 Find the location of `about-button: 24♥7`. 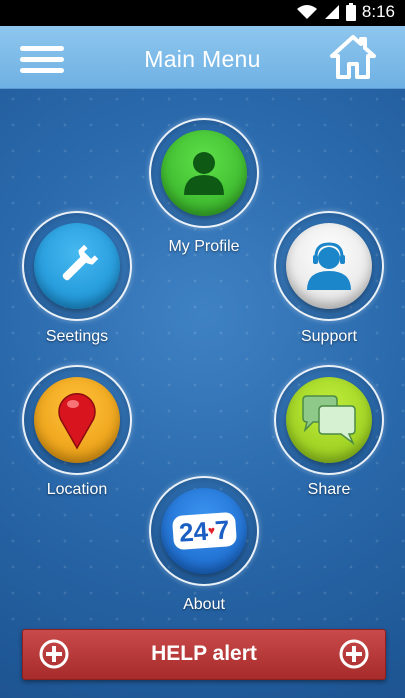

about-button: 24♥7 is located at coordinates (204, 531).